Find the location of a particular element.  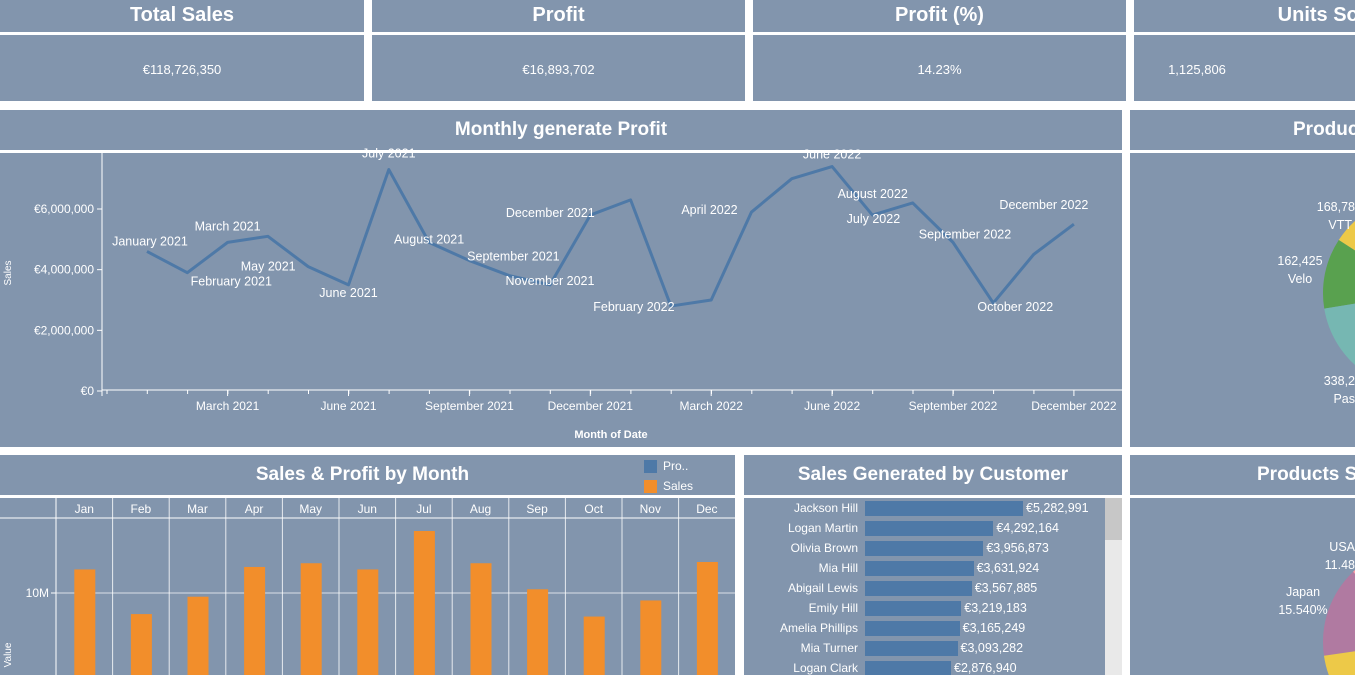

customer-name: Jackson Hill is located at coordinates (825, 508).